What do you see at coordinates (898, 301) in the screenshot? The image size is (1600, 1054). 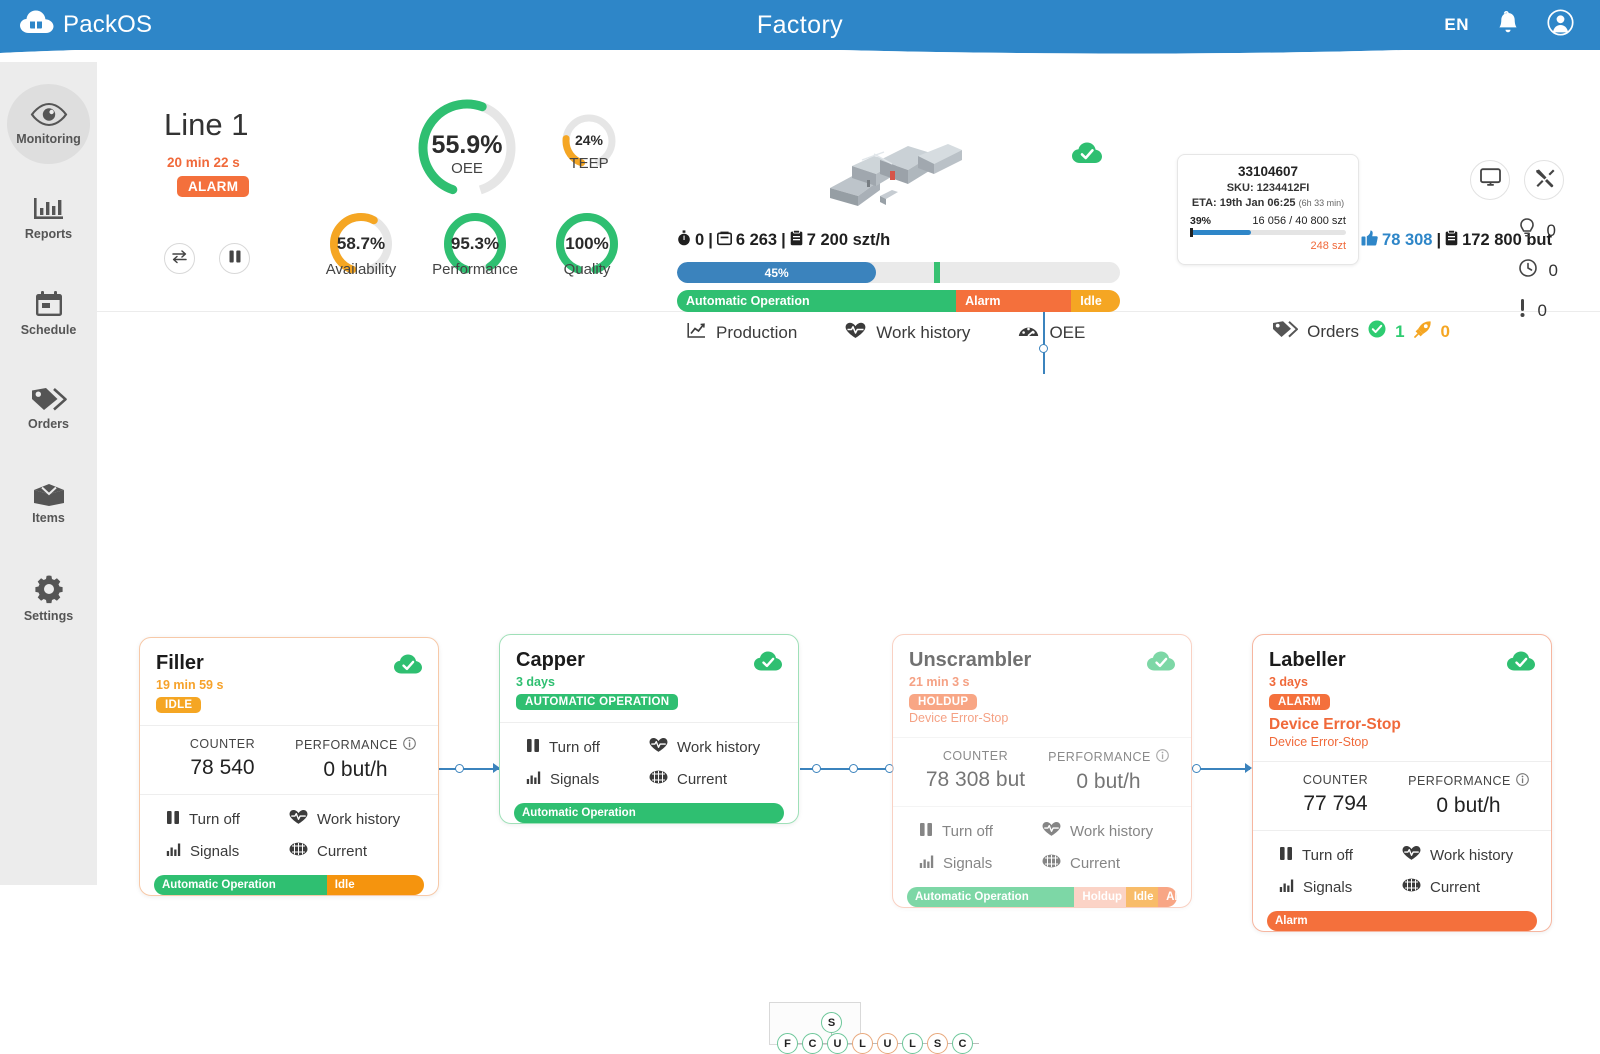 I see `line-state-timeline: Automatic Operation Alarm Idle` at bounding box center [898, 301].